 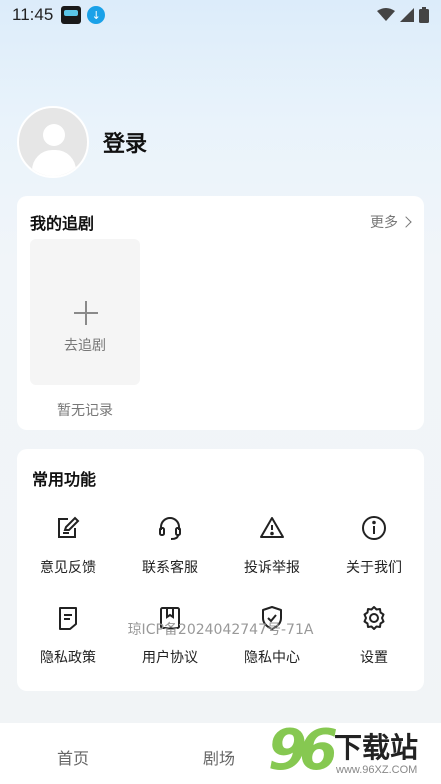 What do you see at coordinates (73, 757) in the screenshot?
I see `tab-home: 首页` at bounding box center [73, 757].